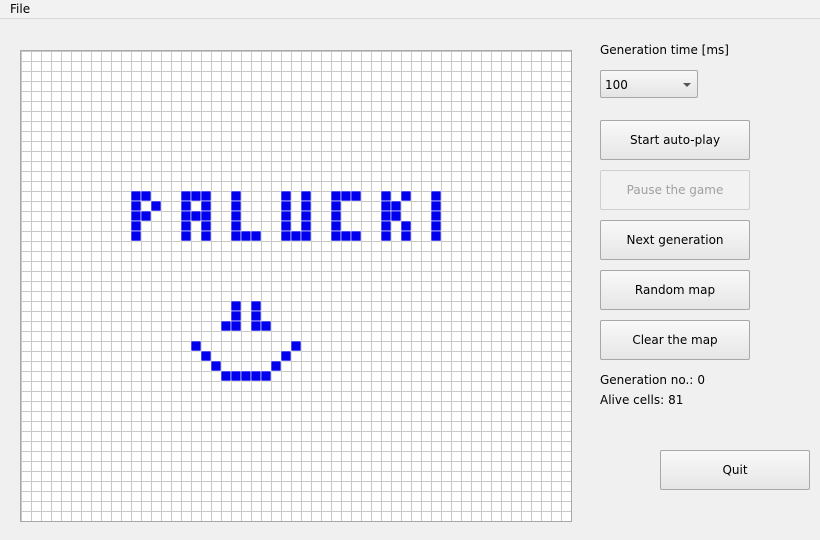 The height and width of the screenshot is (540, 820). What do you see at coordinates (675, 340) in the screenshot?
I see `clear-map-button: Clear the map` at bounding box center [675, 340].